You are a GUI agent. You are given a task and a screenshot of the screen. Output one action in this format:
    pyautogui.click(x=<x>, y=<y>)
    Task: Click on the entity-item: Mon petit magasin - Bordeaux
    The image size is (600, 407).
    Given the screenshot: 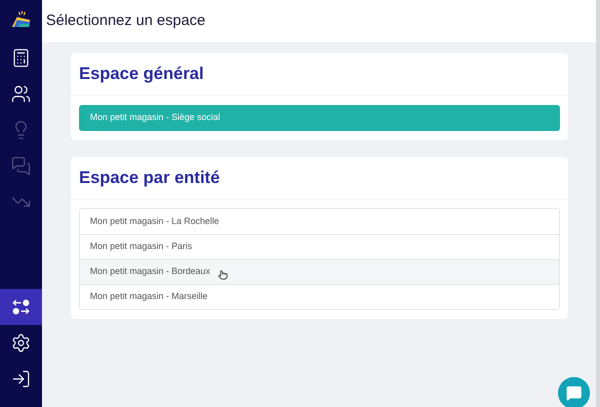 What is the action you would take?
    pyautogui.click(x=319, y=271)
    